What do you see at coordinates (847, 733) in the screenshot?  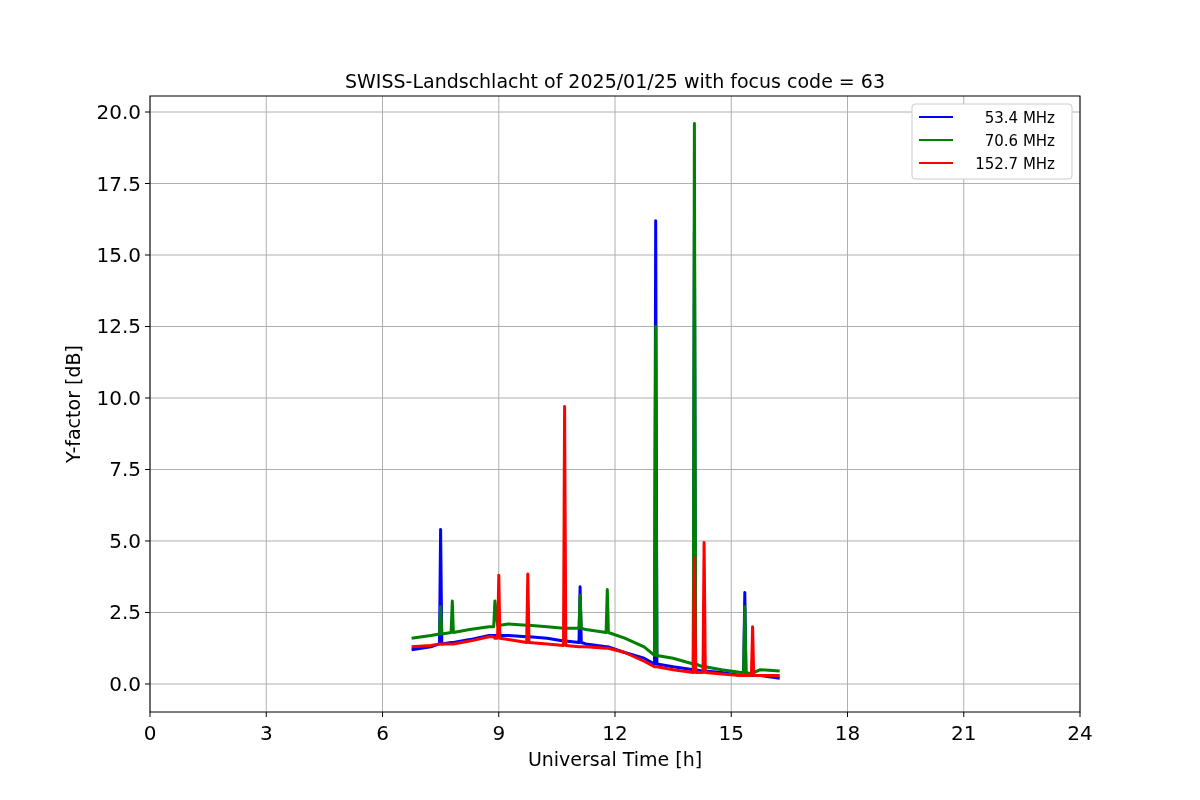 I see `tick-label: 18` at bounding box center [847, 733].